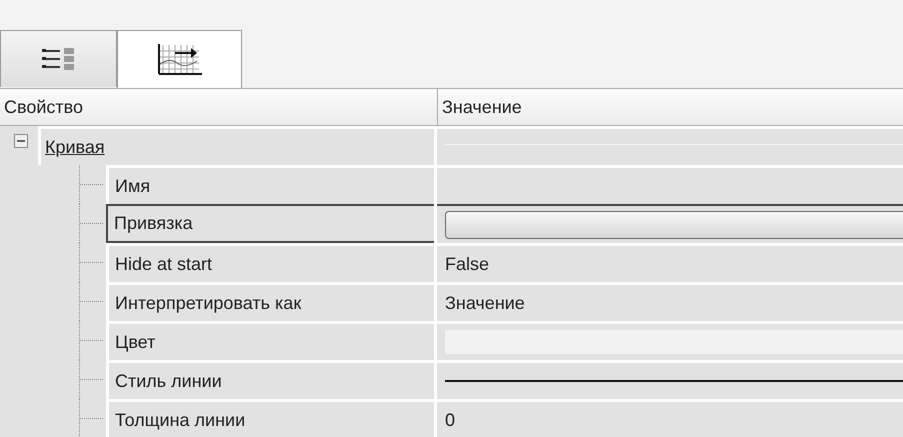  What do you see at coordinates (219, 107) in the screenshot?
I see `column-header: Свойство` at bounding box center [219, 107].